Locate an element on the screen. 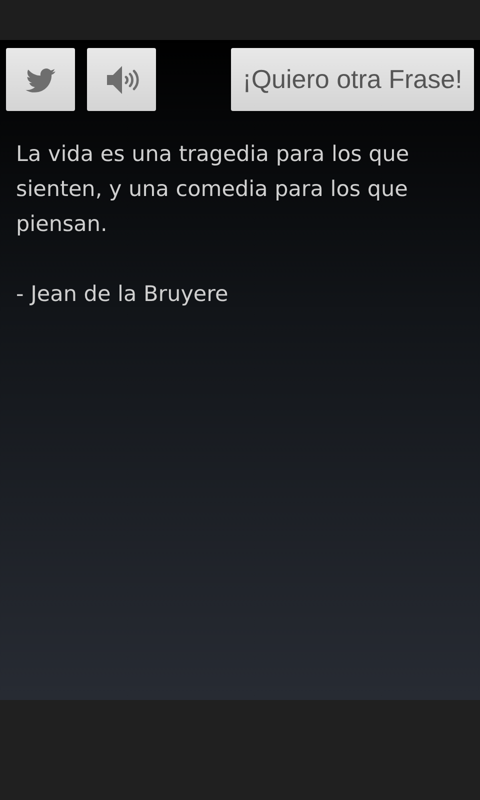 The width and height of the screenshot is (480, 800). quote-author: - Jean de la Bruyere is located at coordinates (123, 295).